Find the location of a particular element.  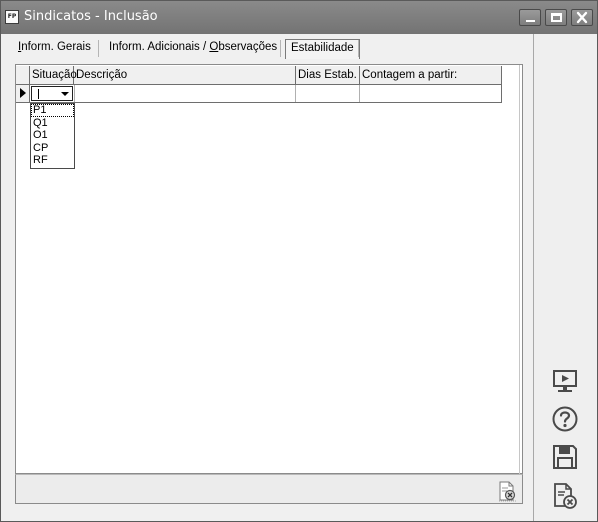

tab-inform-adicionais-mnemonic: O is located at coordinates (214, 47).